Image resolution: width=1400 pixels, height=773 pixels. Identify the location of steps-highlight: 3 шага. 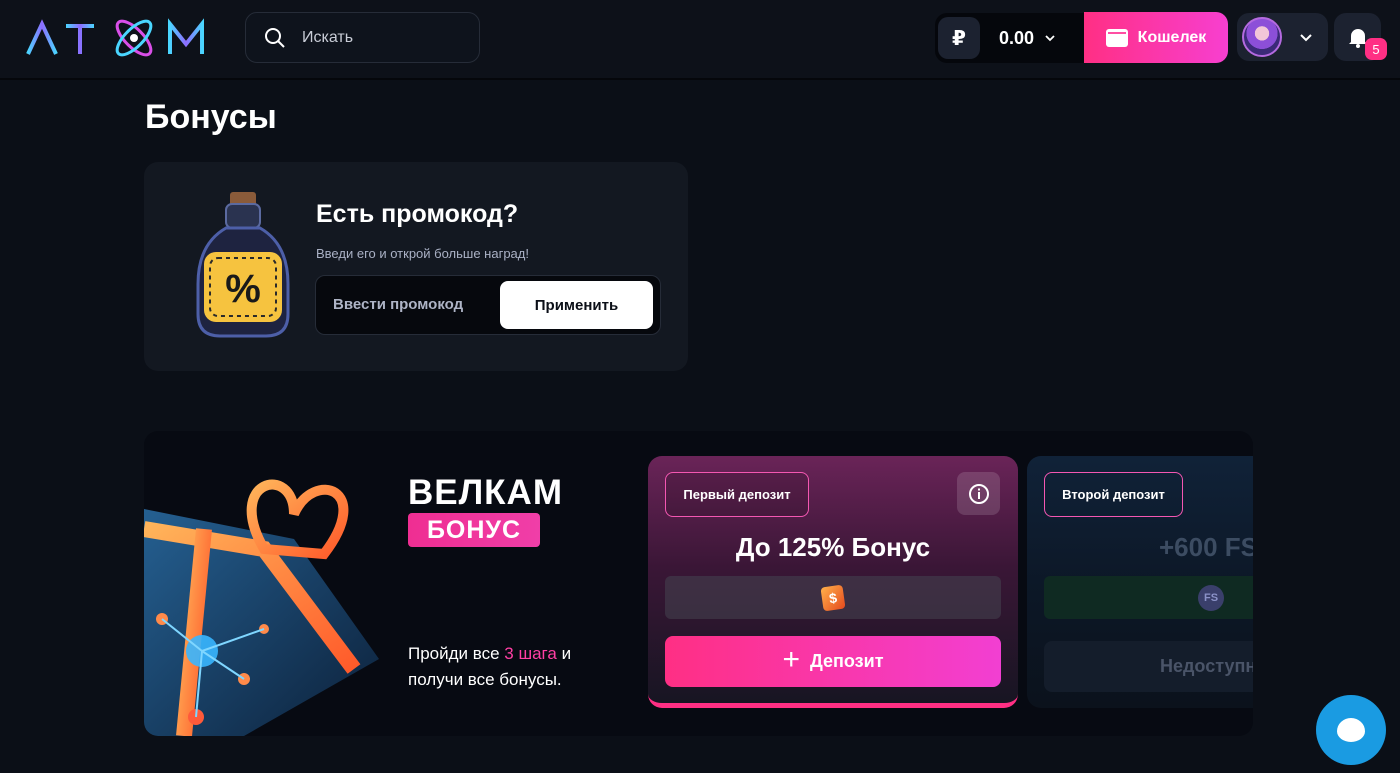
(530, 653).